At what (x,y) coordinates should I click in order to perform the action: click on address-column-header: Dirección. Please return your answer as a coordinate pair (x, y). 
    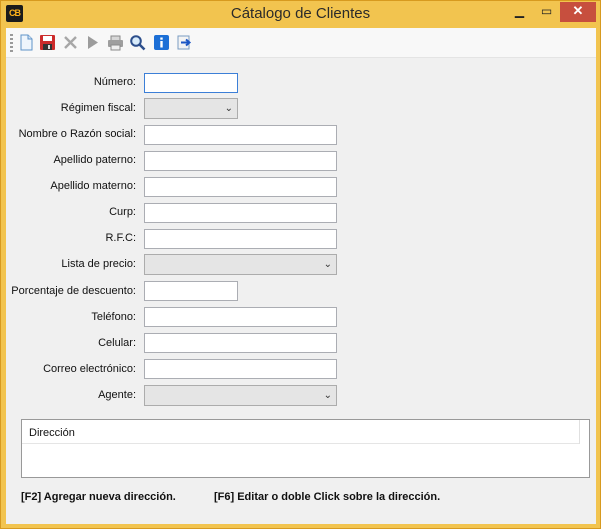
    Looking at the image, I should click on (300, 432).